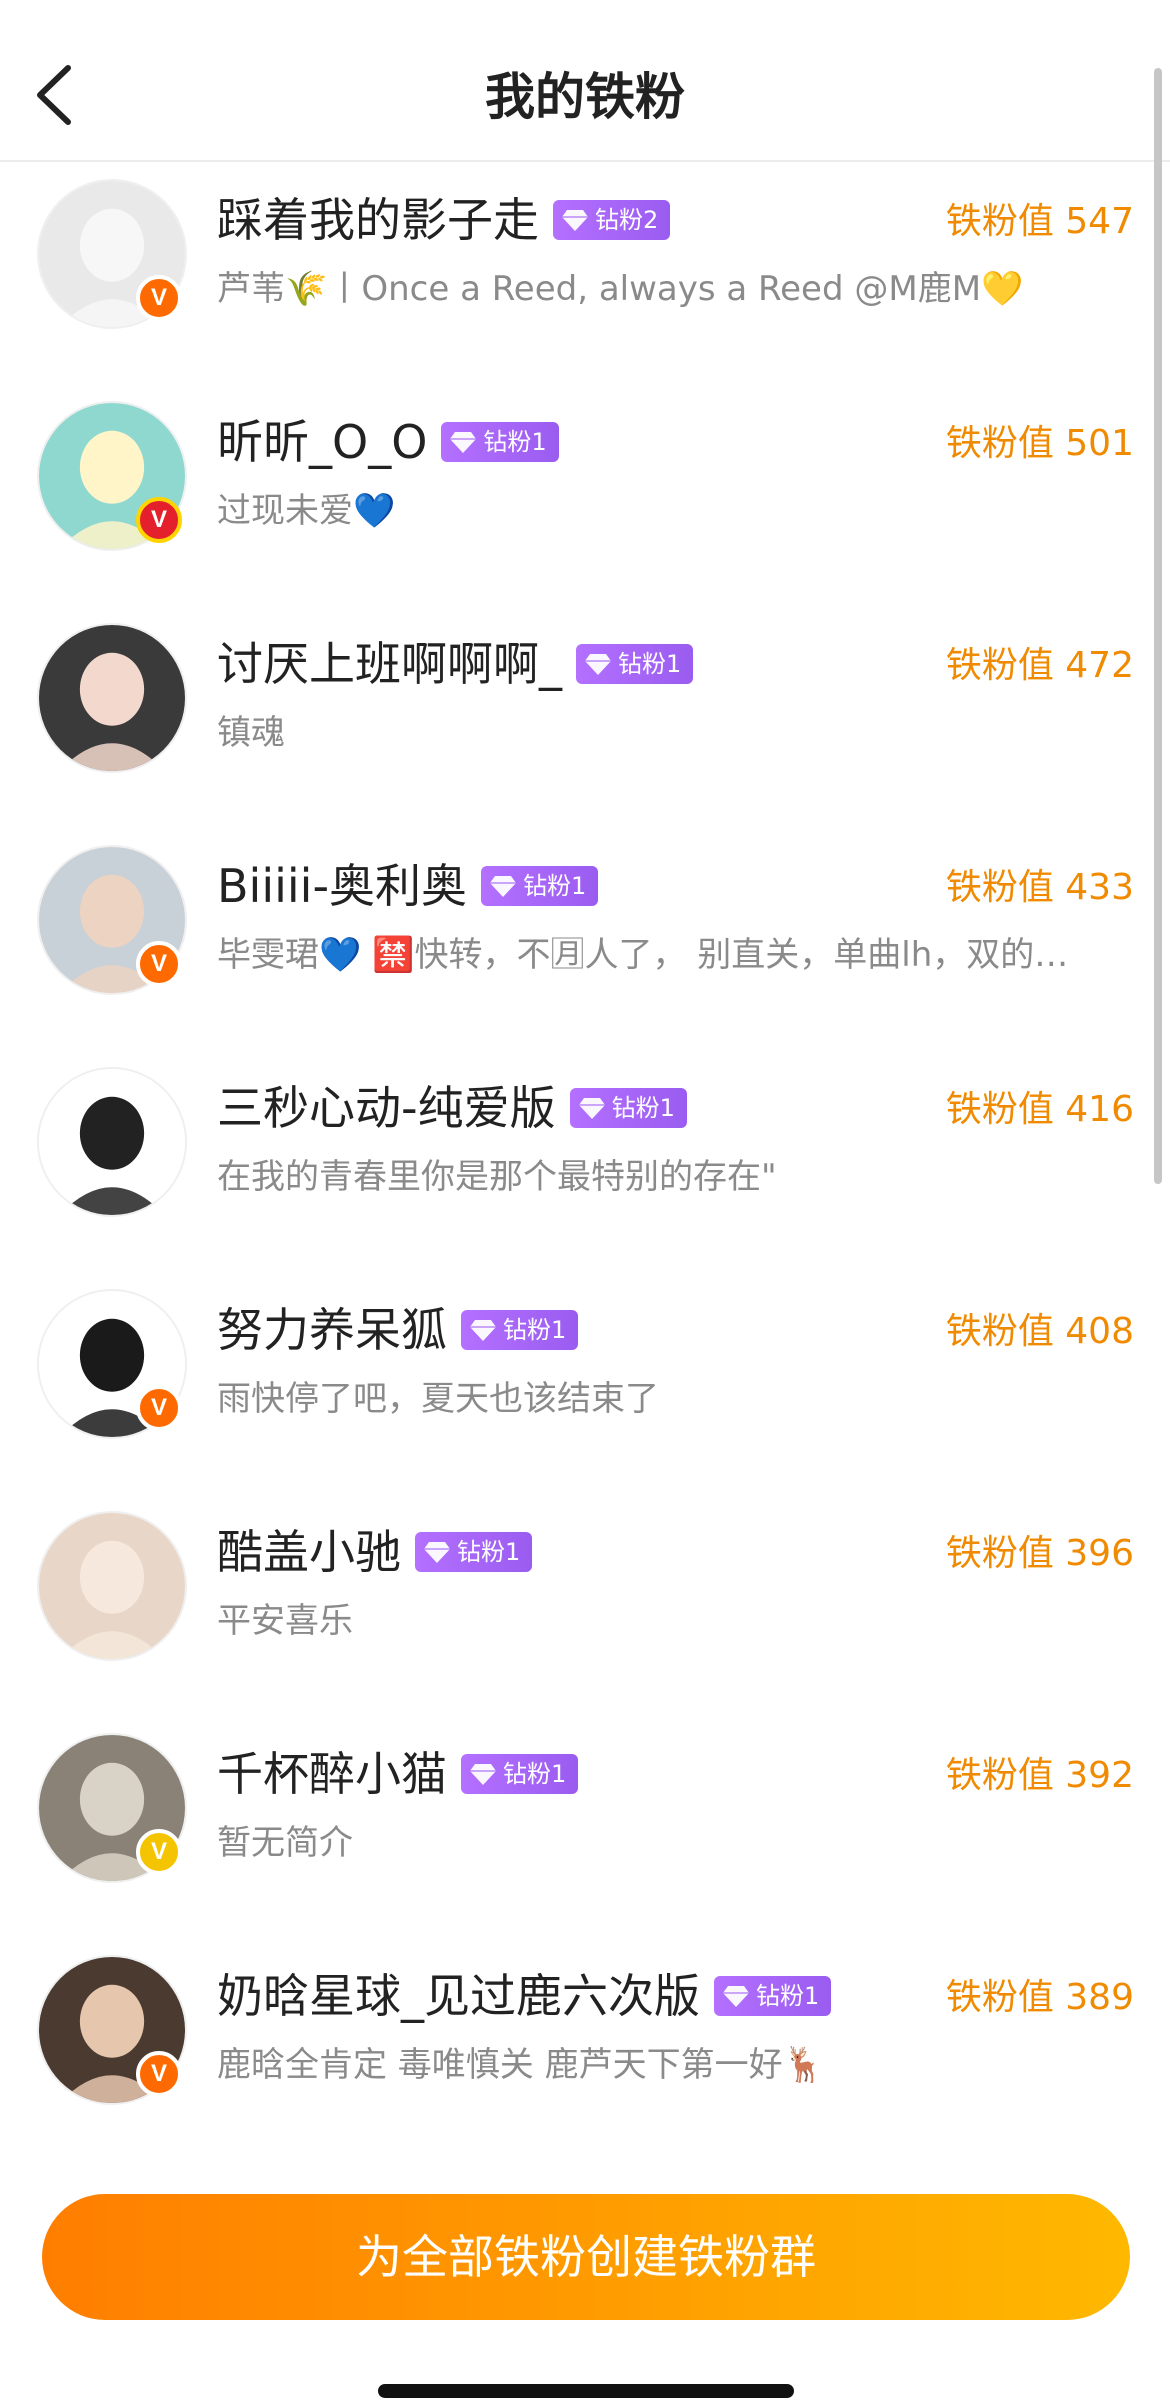 The height and width of the screenshot is (2408, 1170). What do you see at coordinates (1039, 665) in the screenshot?
I see `iron-fan-score: 铁粉值 472` at bounding box center [1039, 665].